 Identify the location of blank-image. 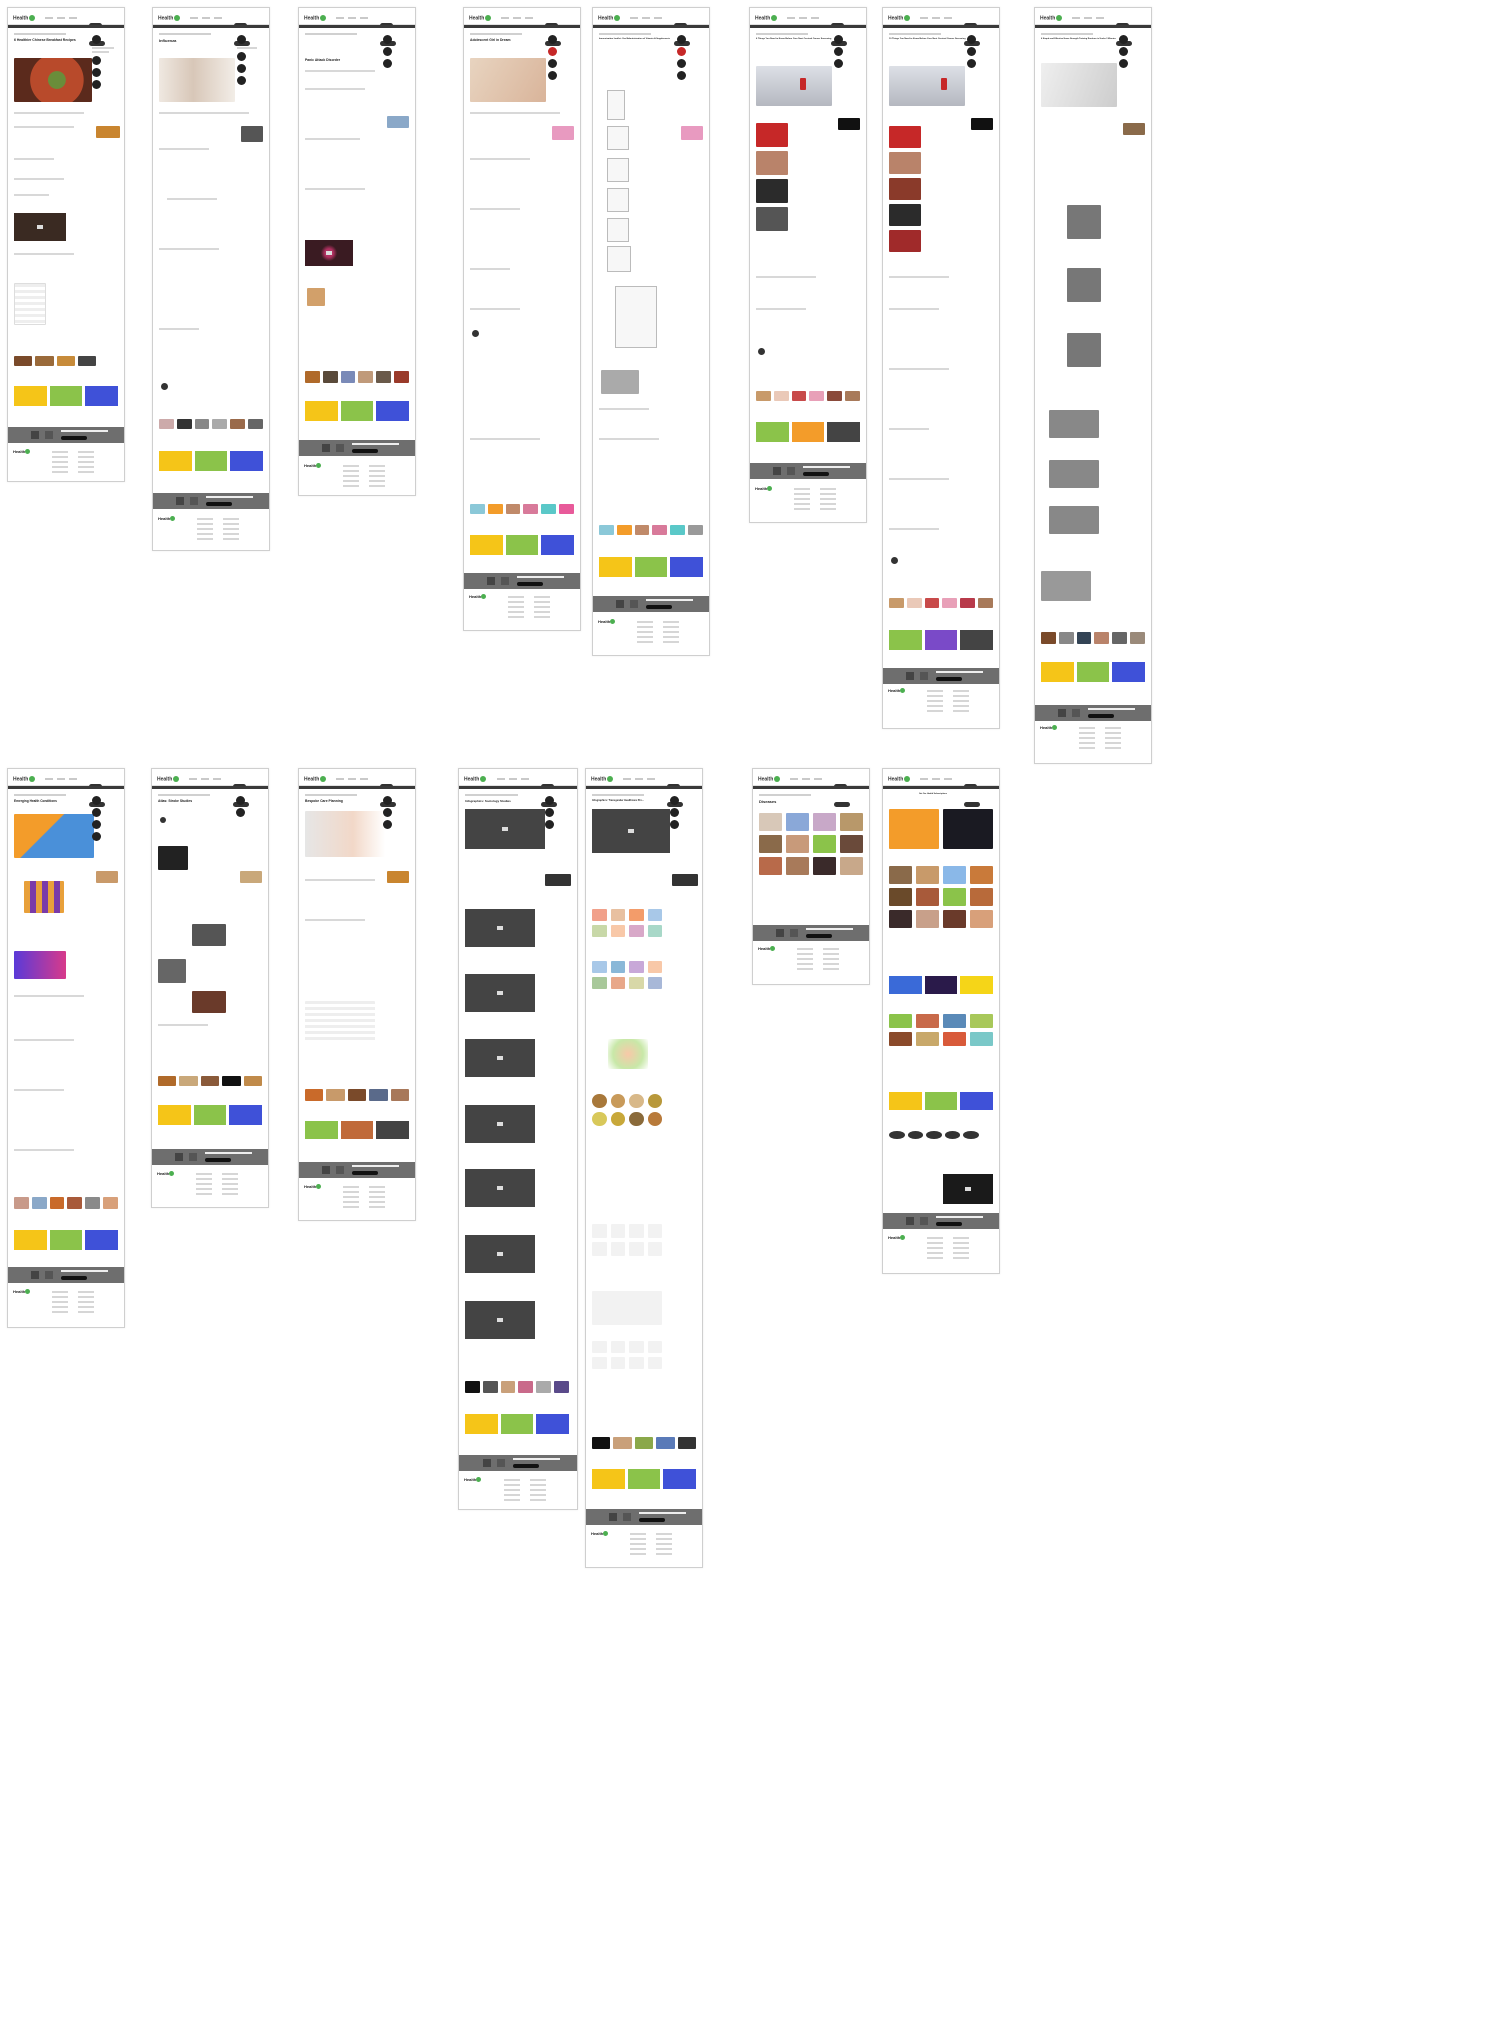
(627, 1308).